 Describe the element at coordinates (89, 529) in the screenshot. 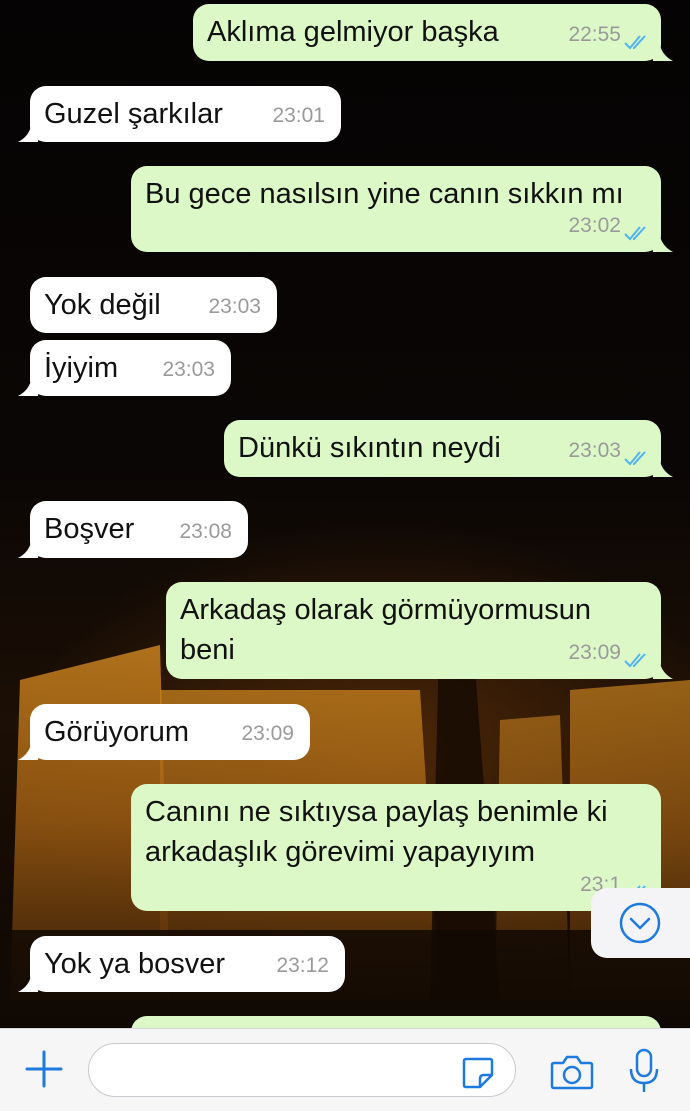

I see `message-text: Boşver` at that location.